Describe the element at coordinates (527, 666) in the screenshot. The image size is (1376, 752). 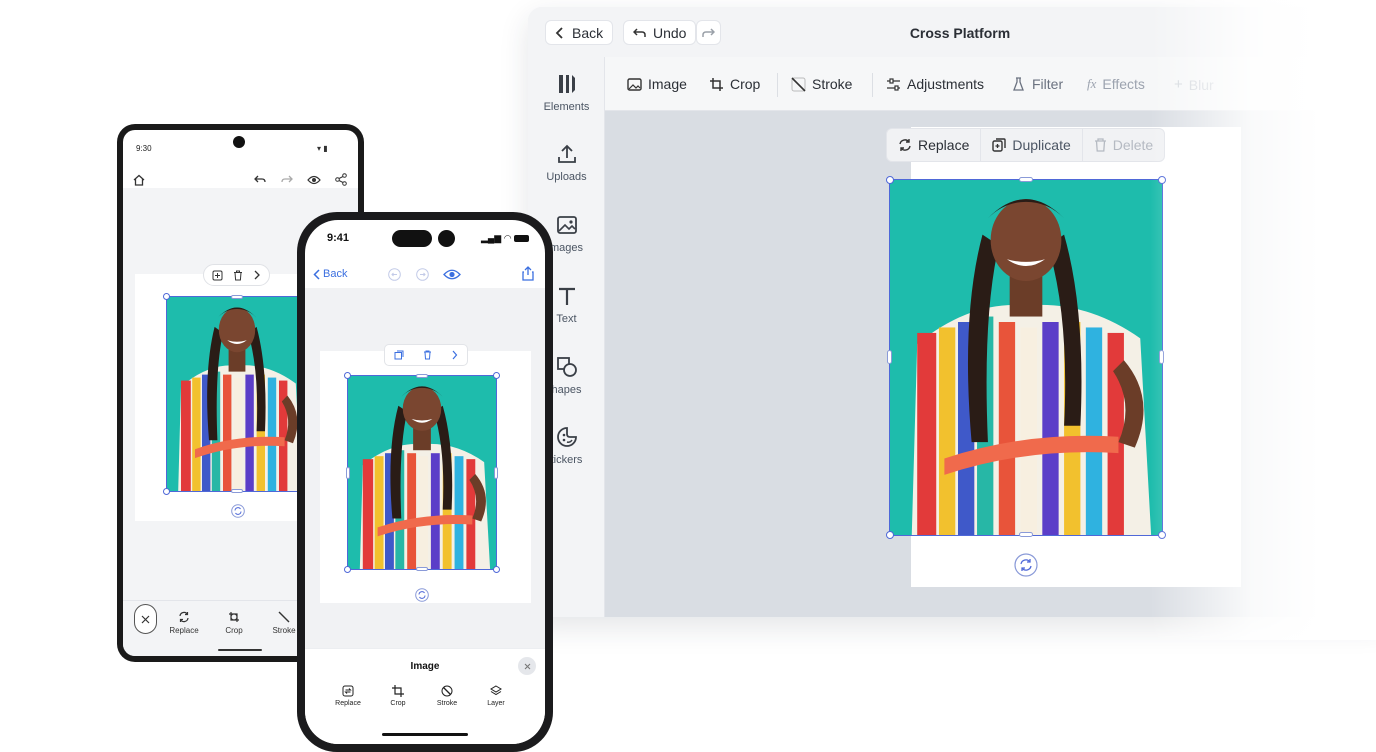
I see `sheet-close-button` at that location.